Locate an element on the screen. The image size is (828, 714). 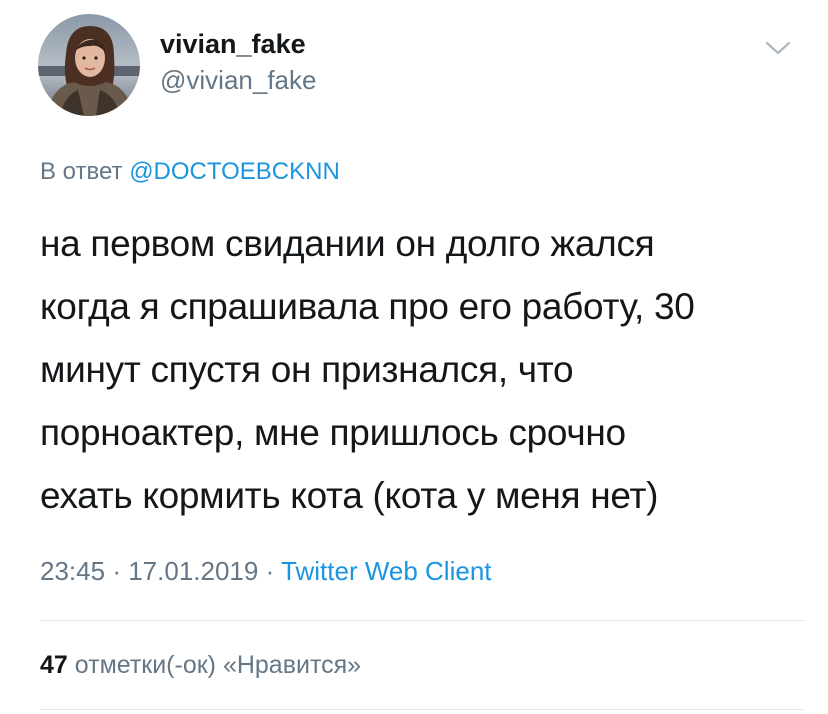
tweet-meta: 23:45 · 17.01.2019 · Twitter Web Client is located at coordinates (266, 571).